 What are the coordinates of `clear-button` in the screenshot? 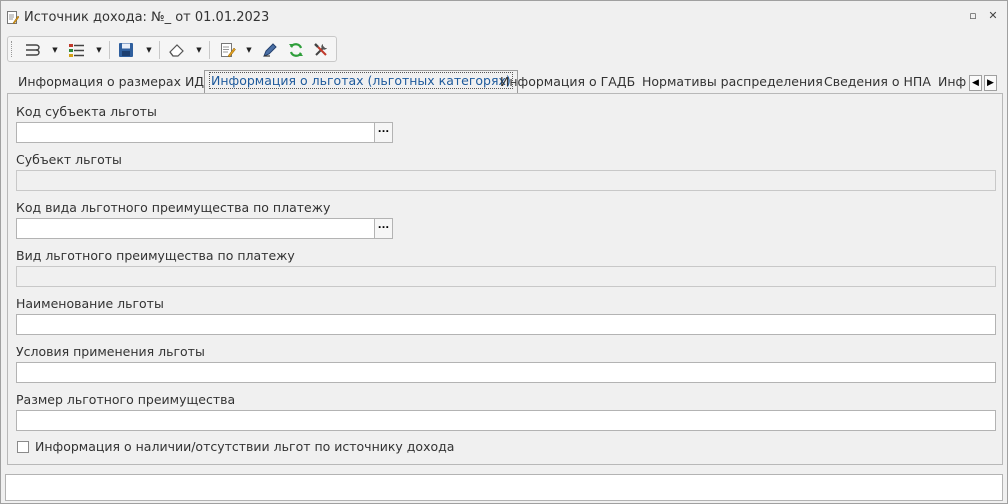 It's located at (177, 50).